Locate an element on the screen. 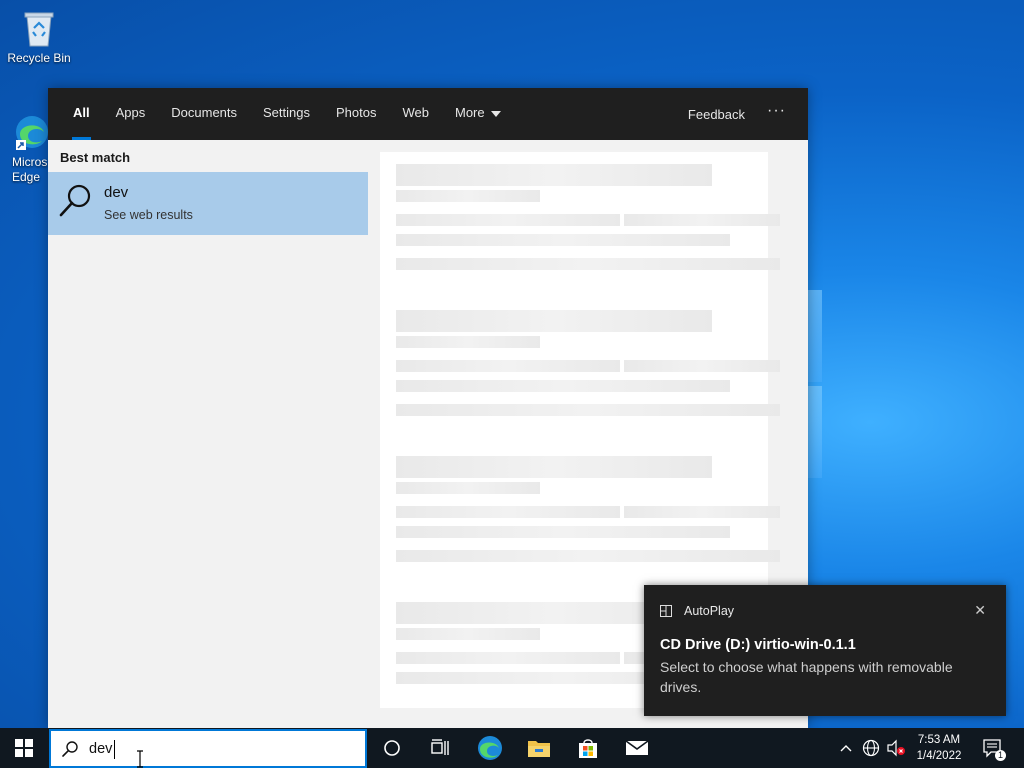 The image size is (1024, 768). chevron-down-icon is located at coordinates (495, 113).